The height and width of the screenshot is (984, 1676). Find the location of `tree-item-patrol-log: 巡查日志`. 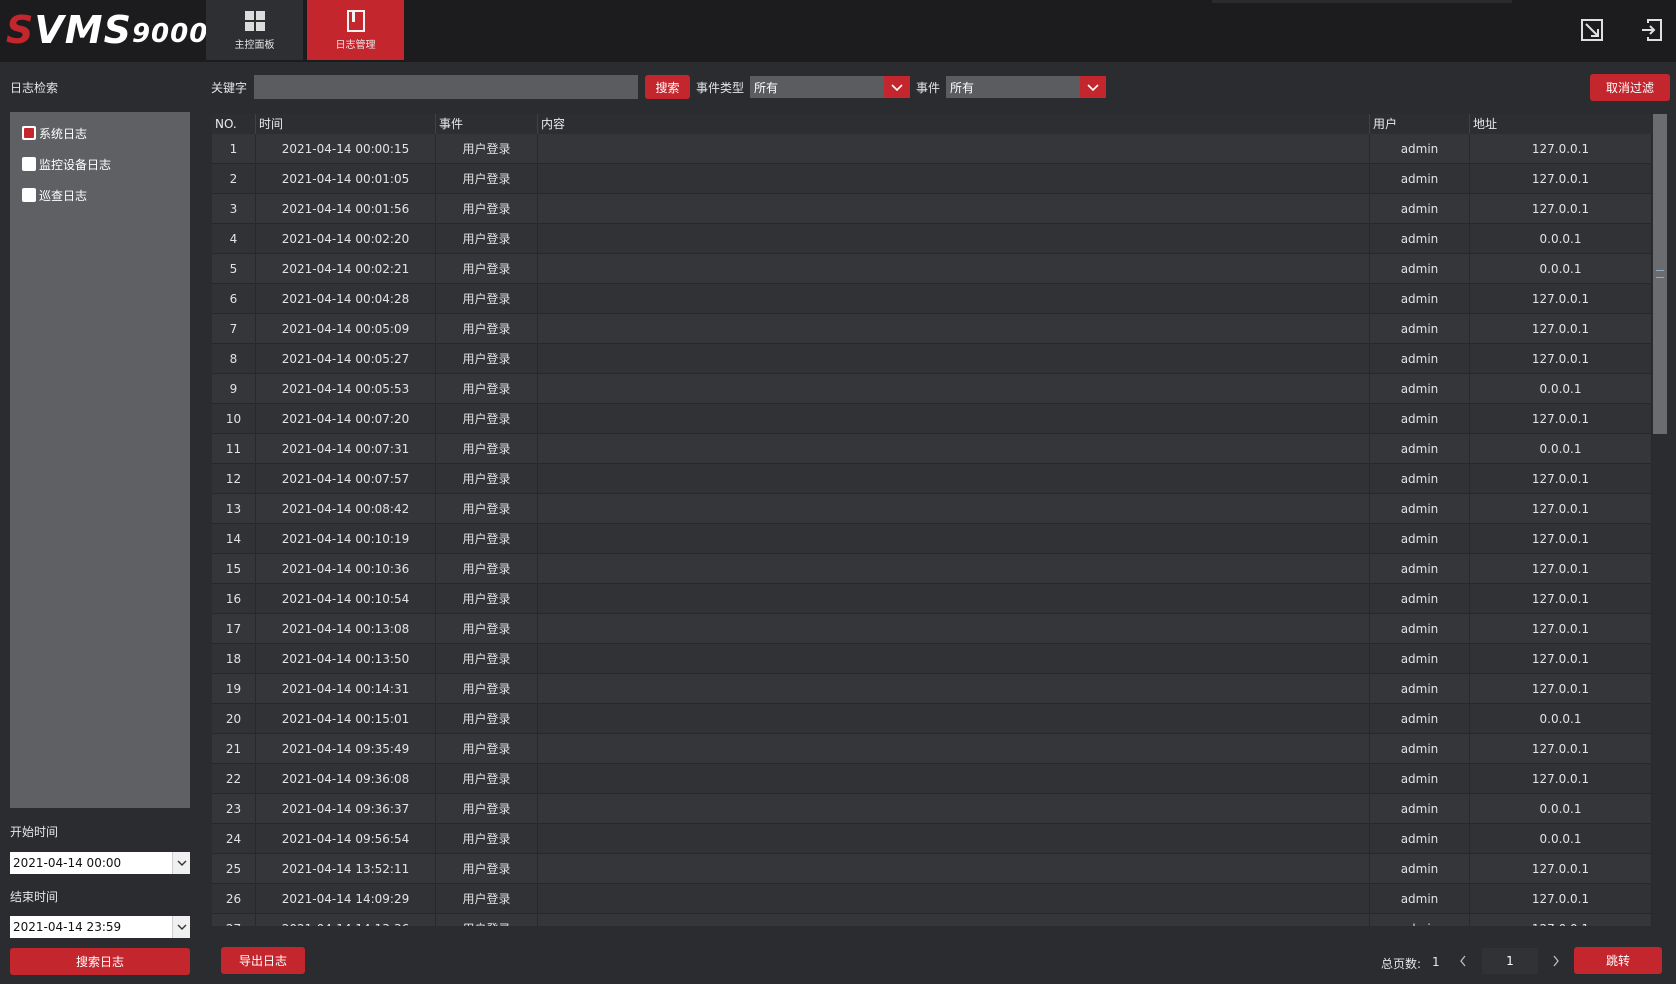

tree-item-patrol-log: 巡查日志 is located at coordinates (54, 195).